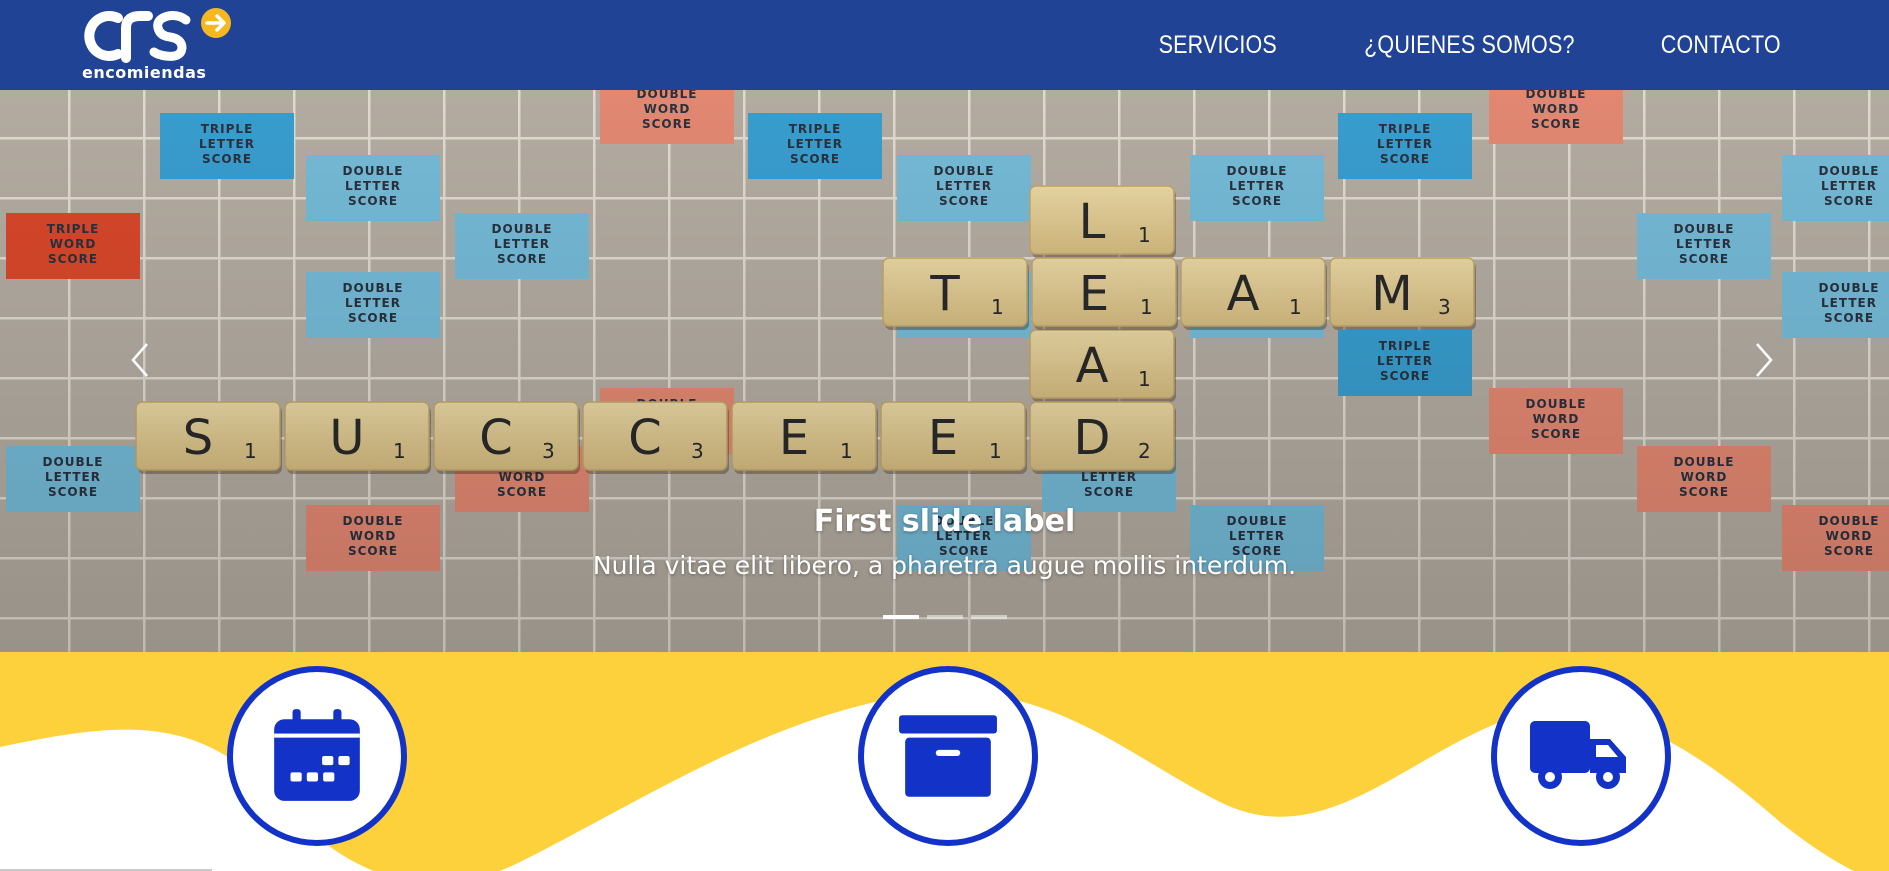 The height and width of the screenshot is (871, 1889). I want to click on calendar-icon, so click(317, 755).